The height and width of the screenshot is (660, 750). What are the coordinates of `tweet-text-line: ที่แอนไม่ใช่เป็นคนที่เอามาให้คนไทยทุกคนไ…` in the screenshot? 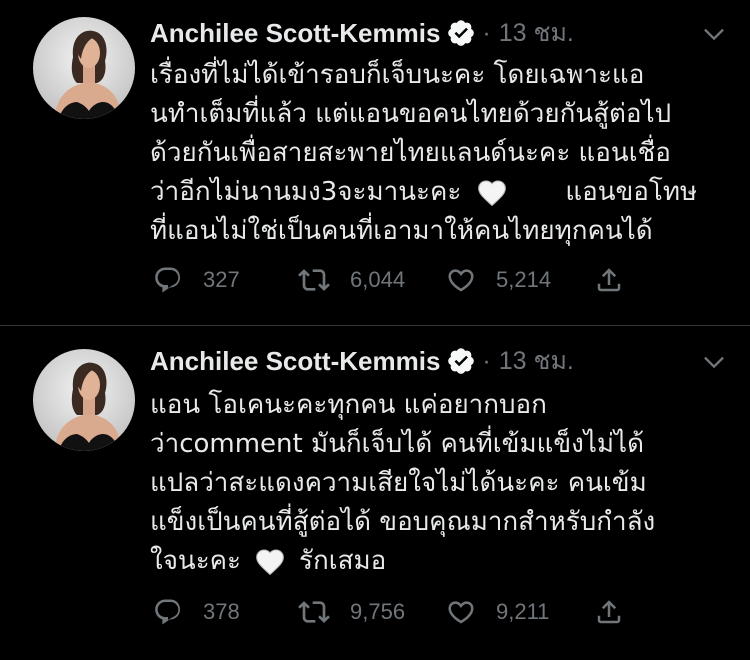 It's located at (401, 231).